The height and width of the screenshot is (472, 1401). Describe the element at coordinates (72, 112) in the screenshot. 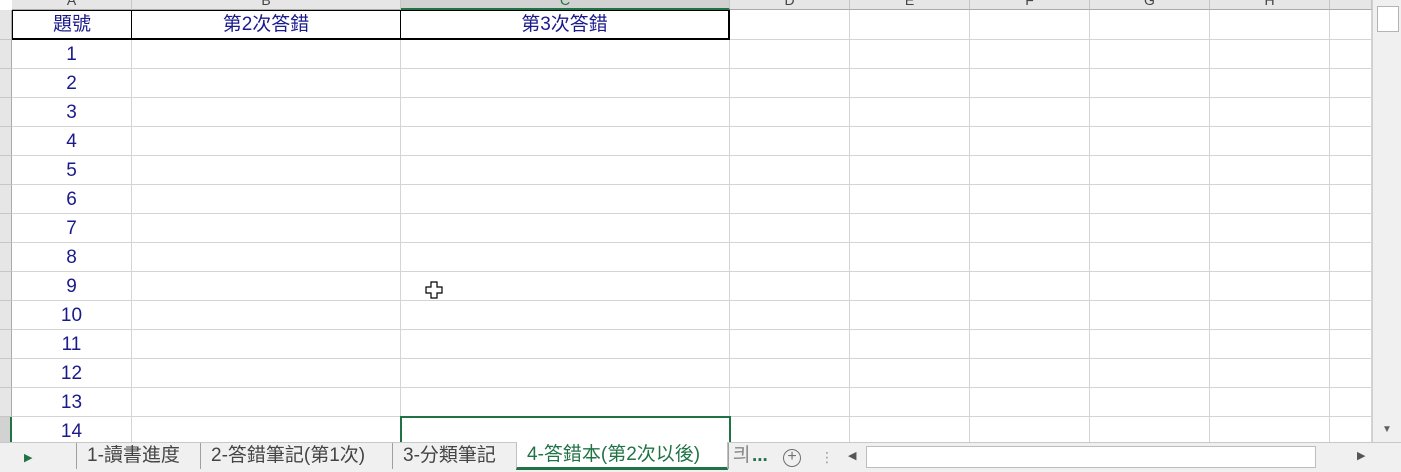

I see `question-number-cell: 3` at that location.